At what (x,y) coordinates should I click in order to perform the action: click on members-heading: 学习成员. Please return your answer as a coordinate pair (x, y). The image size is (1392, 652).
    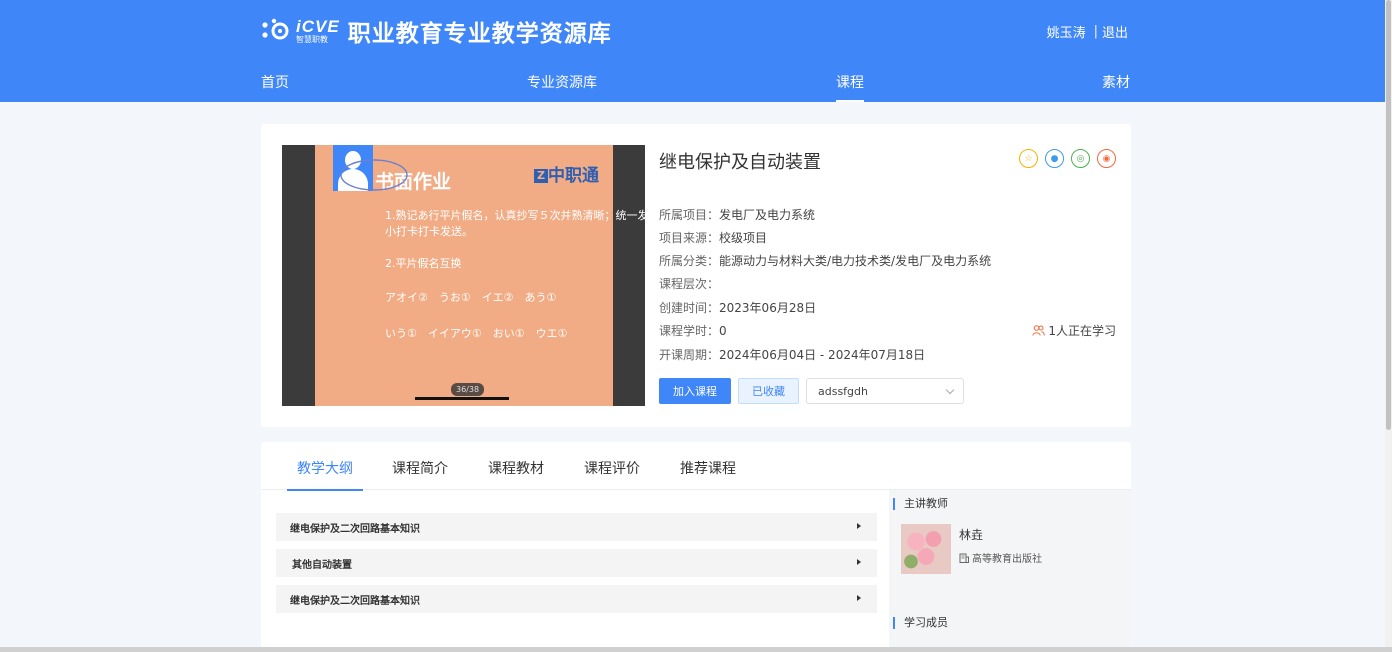
    Looking at the image, I should click on (920, 623).